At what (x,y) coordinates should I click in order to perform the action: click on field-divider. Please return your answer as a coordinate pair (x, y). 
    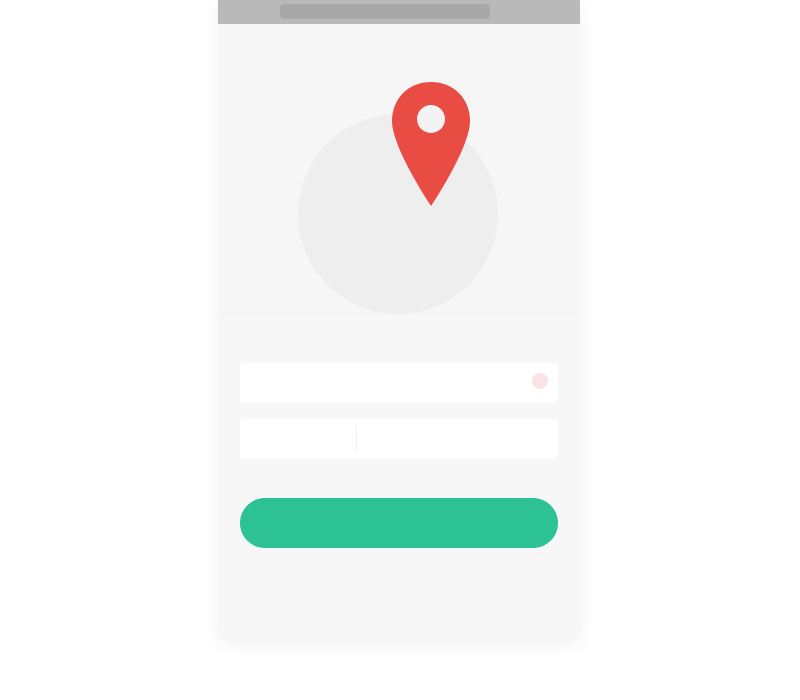
    Looking at the image, I should click on (356, 439).